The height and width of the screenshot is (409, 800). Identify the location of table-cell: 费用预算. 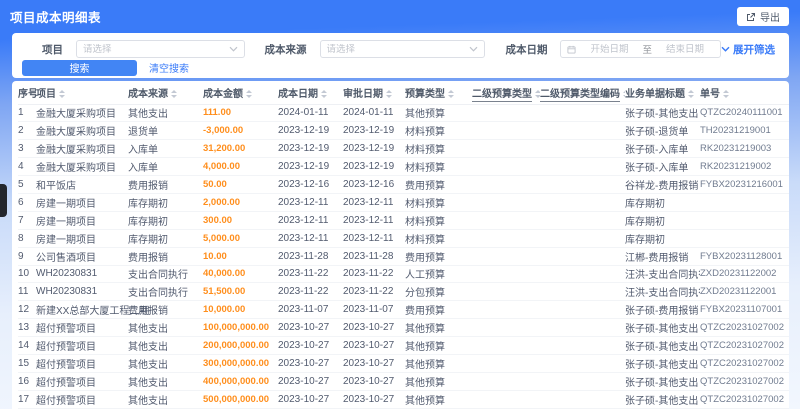
(438, 256).